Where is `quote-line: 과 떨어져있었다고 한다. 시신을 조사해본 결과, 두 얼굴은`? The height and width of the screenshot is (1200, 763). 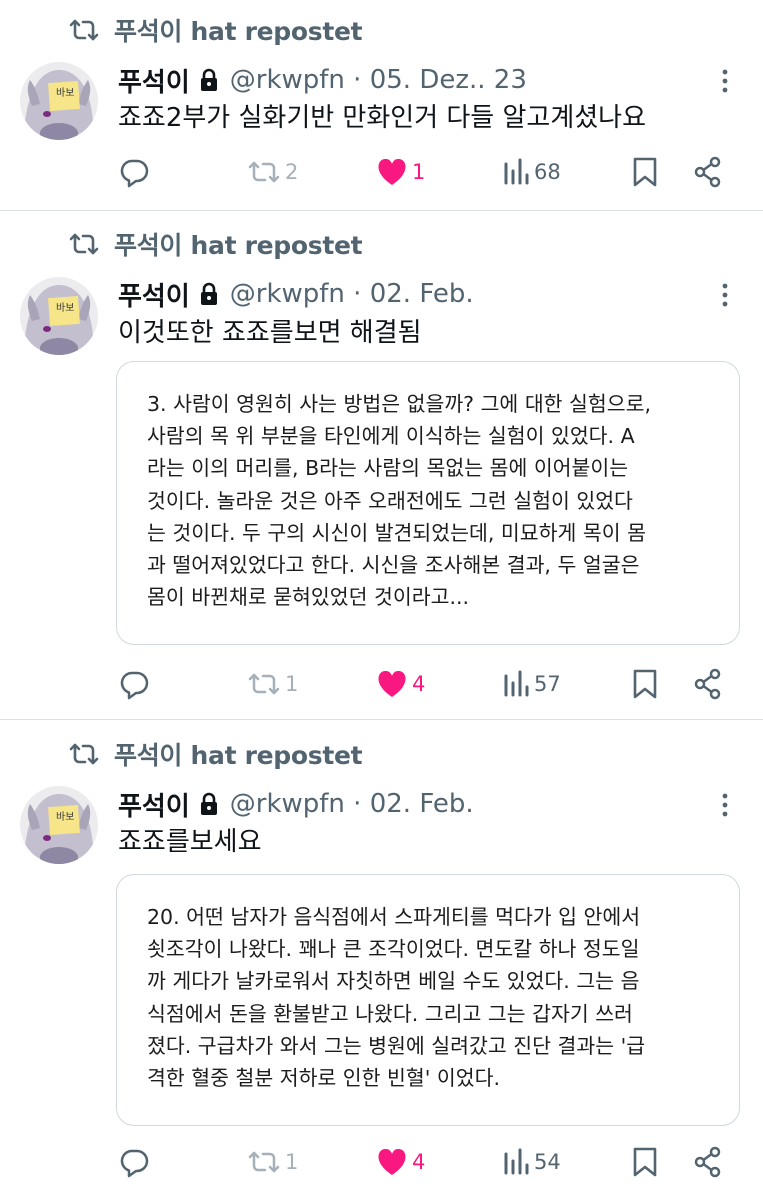
quote-line: 과 떨어져있었다고 한다. 시신을 조사해본 결과, 두 얼굴은 is located at coordinates (393, 565).